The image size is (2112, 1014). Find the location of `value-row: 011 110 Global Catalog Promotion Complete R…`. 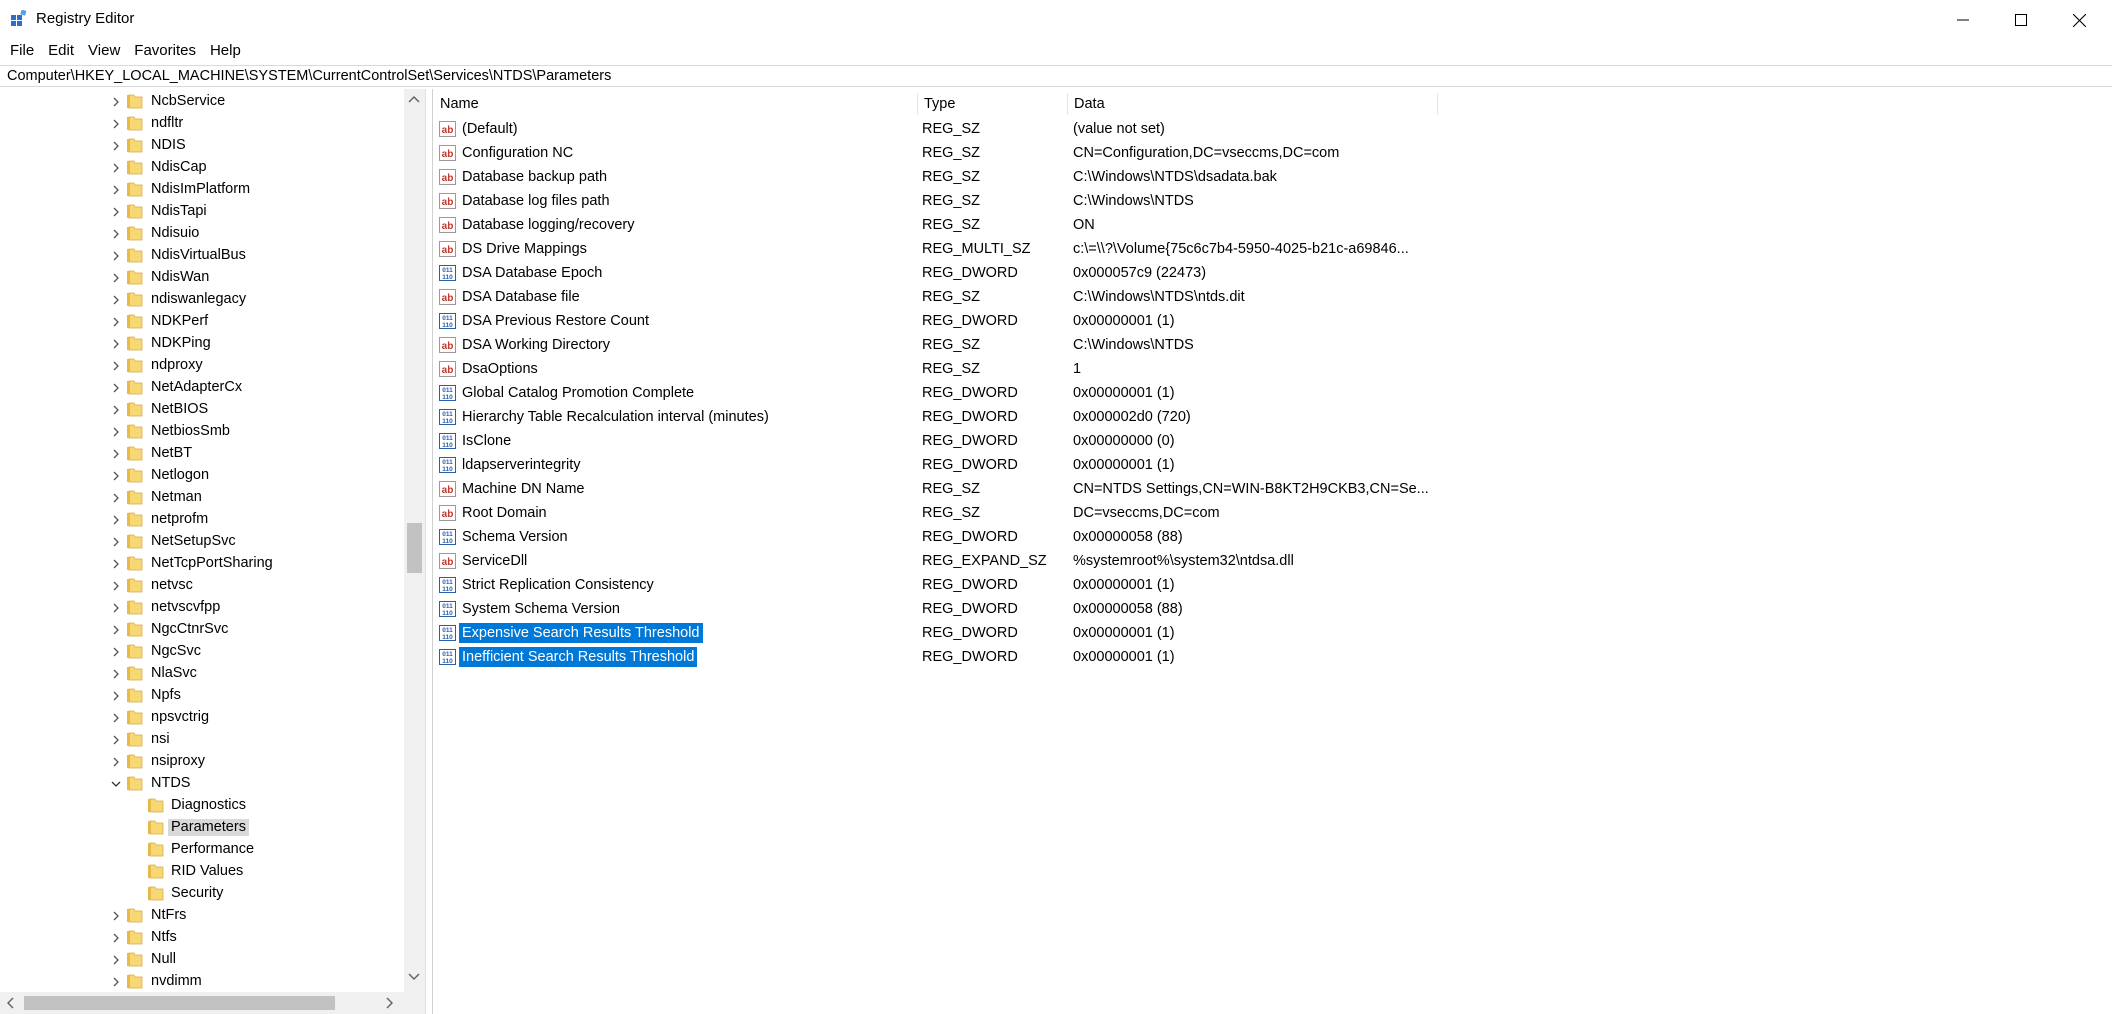

value-row: 011 110 Global Catalog Promotion Complete R… is located at coordinates (933, 393).